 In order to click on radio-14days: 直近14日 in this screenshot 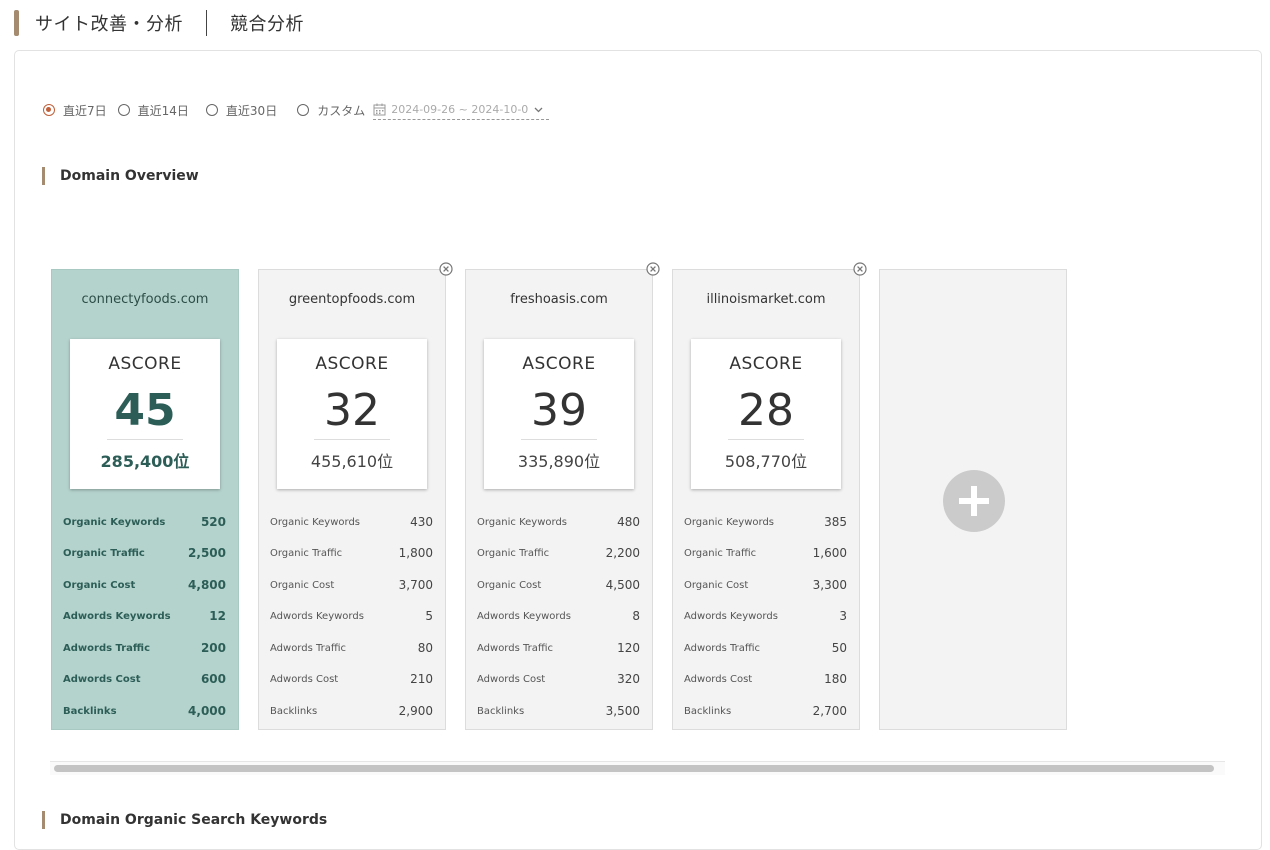, I will do `click(153, 110)`.